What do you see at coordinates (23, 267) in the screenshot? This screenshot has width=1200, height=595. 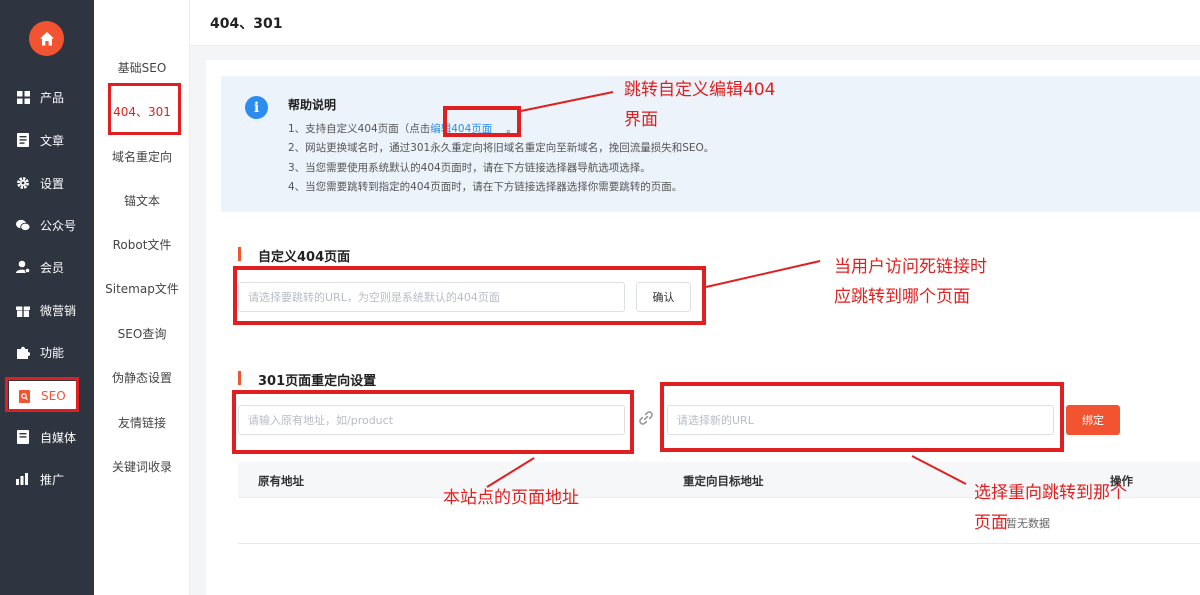 I see `member-icon` at bounding box center [23, 267].